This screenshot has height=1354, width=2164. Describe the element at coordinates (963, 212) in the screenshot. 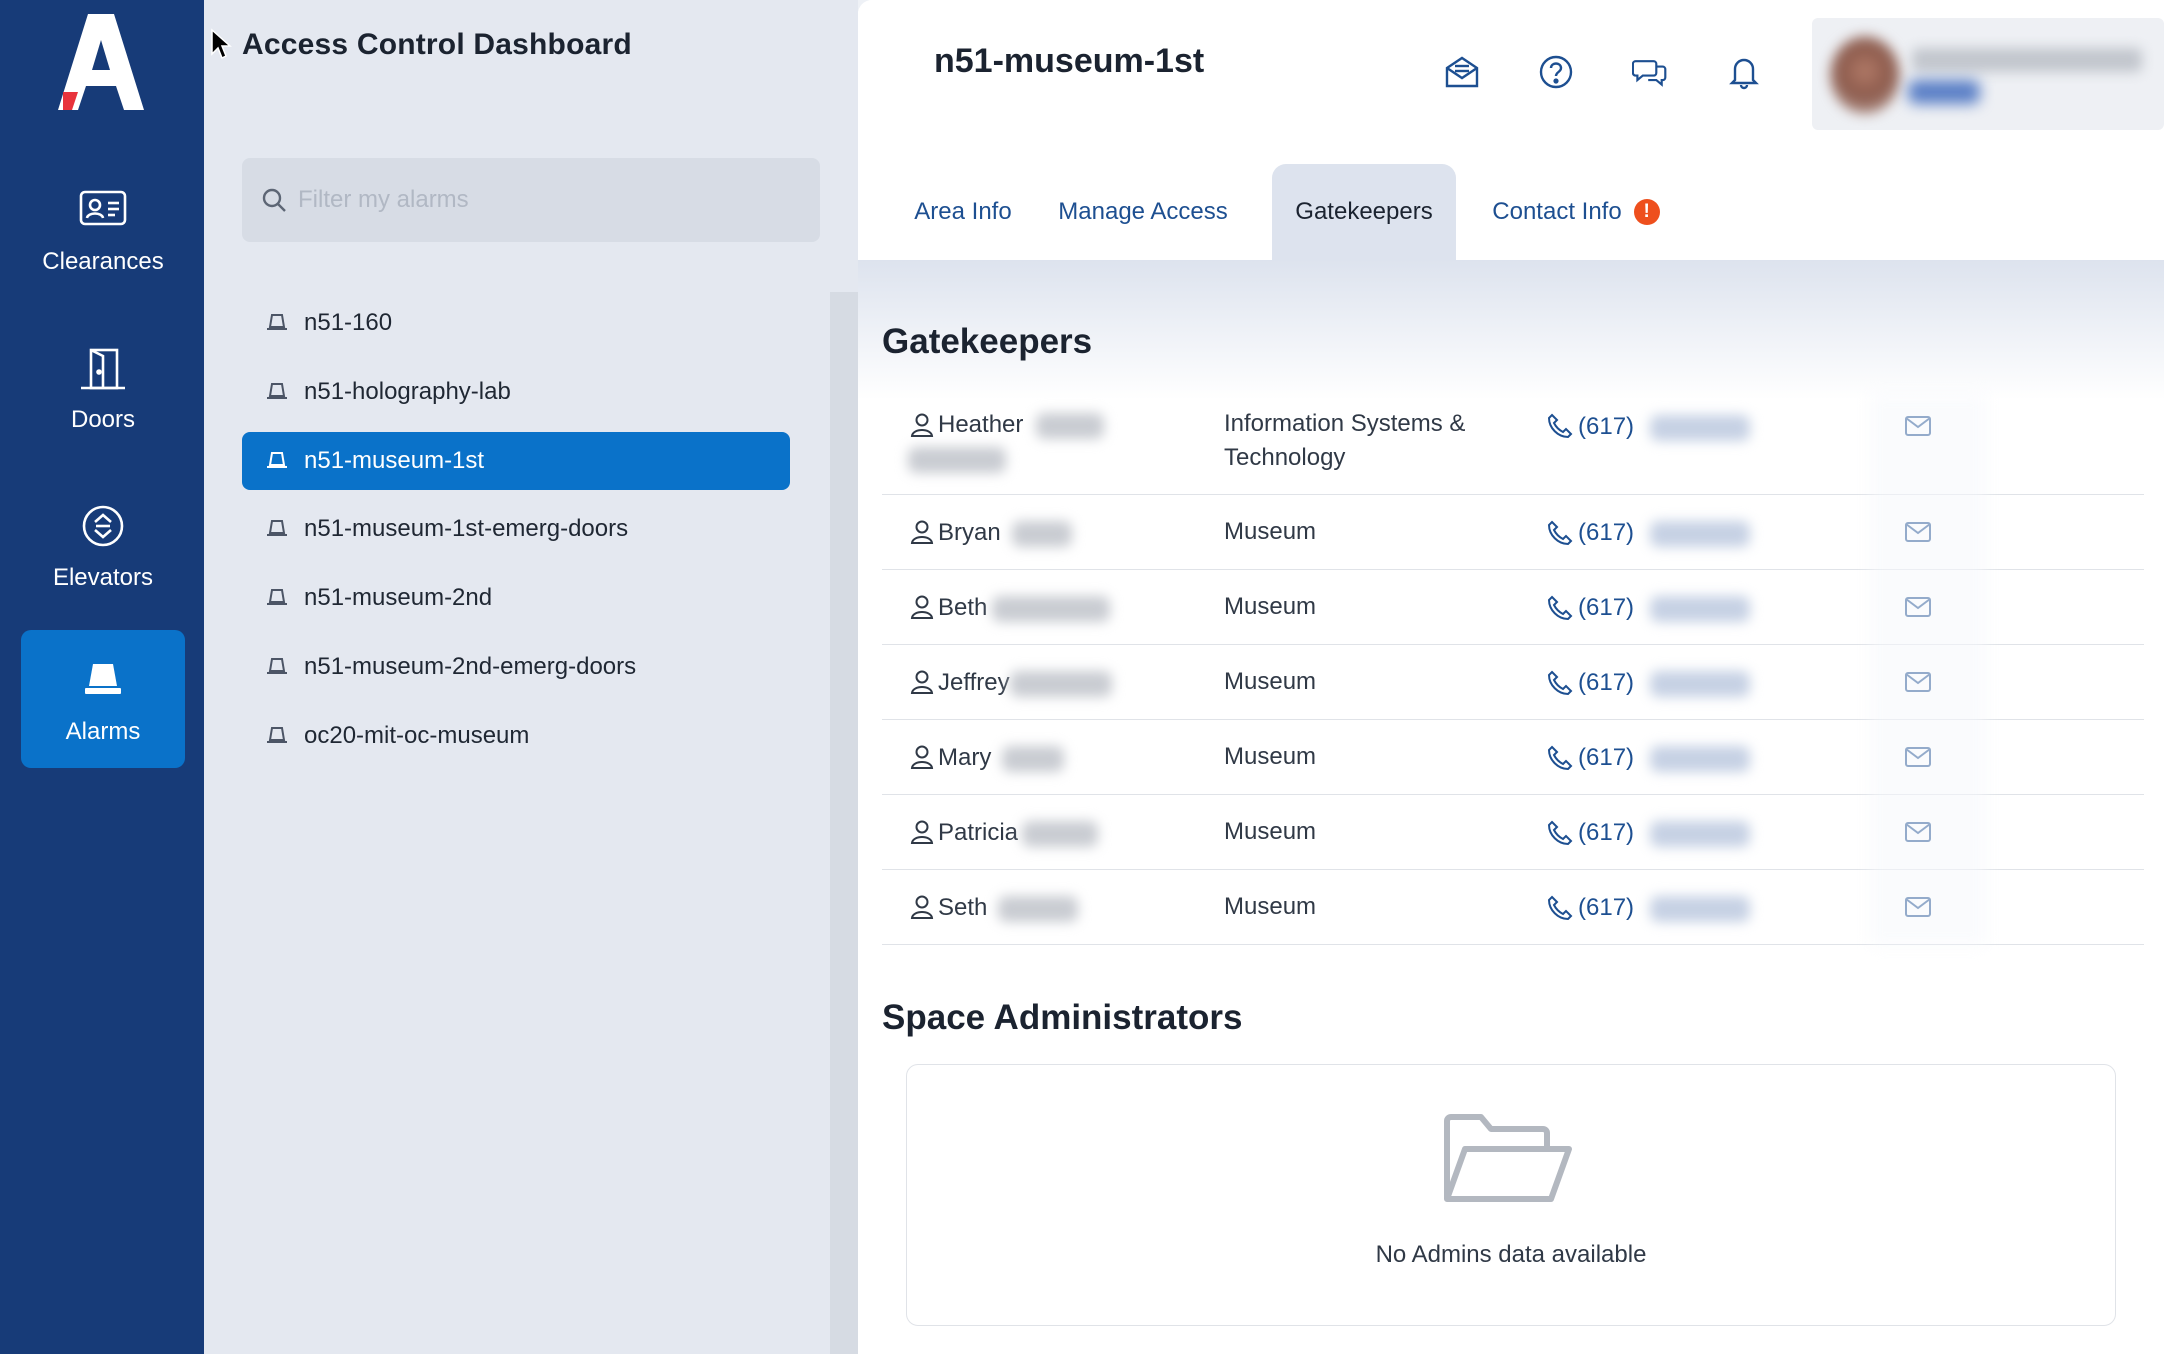

I see `tab-area-info: Area Info` at that location.